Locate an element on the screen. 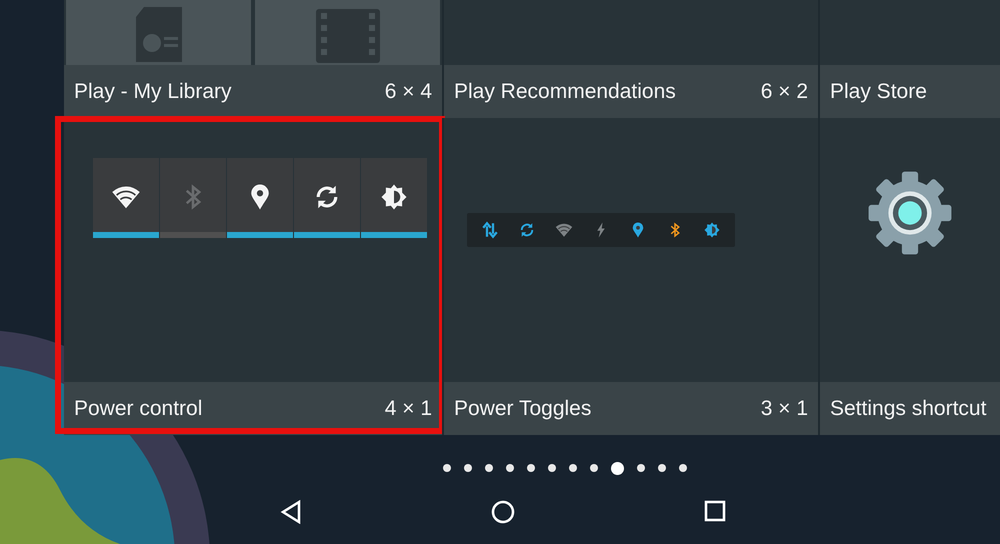 Image resolution: width=1000 pixels, height=544 pixels. brightness-icon is located at coordinates (712, 230).